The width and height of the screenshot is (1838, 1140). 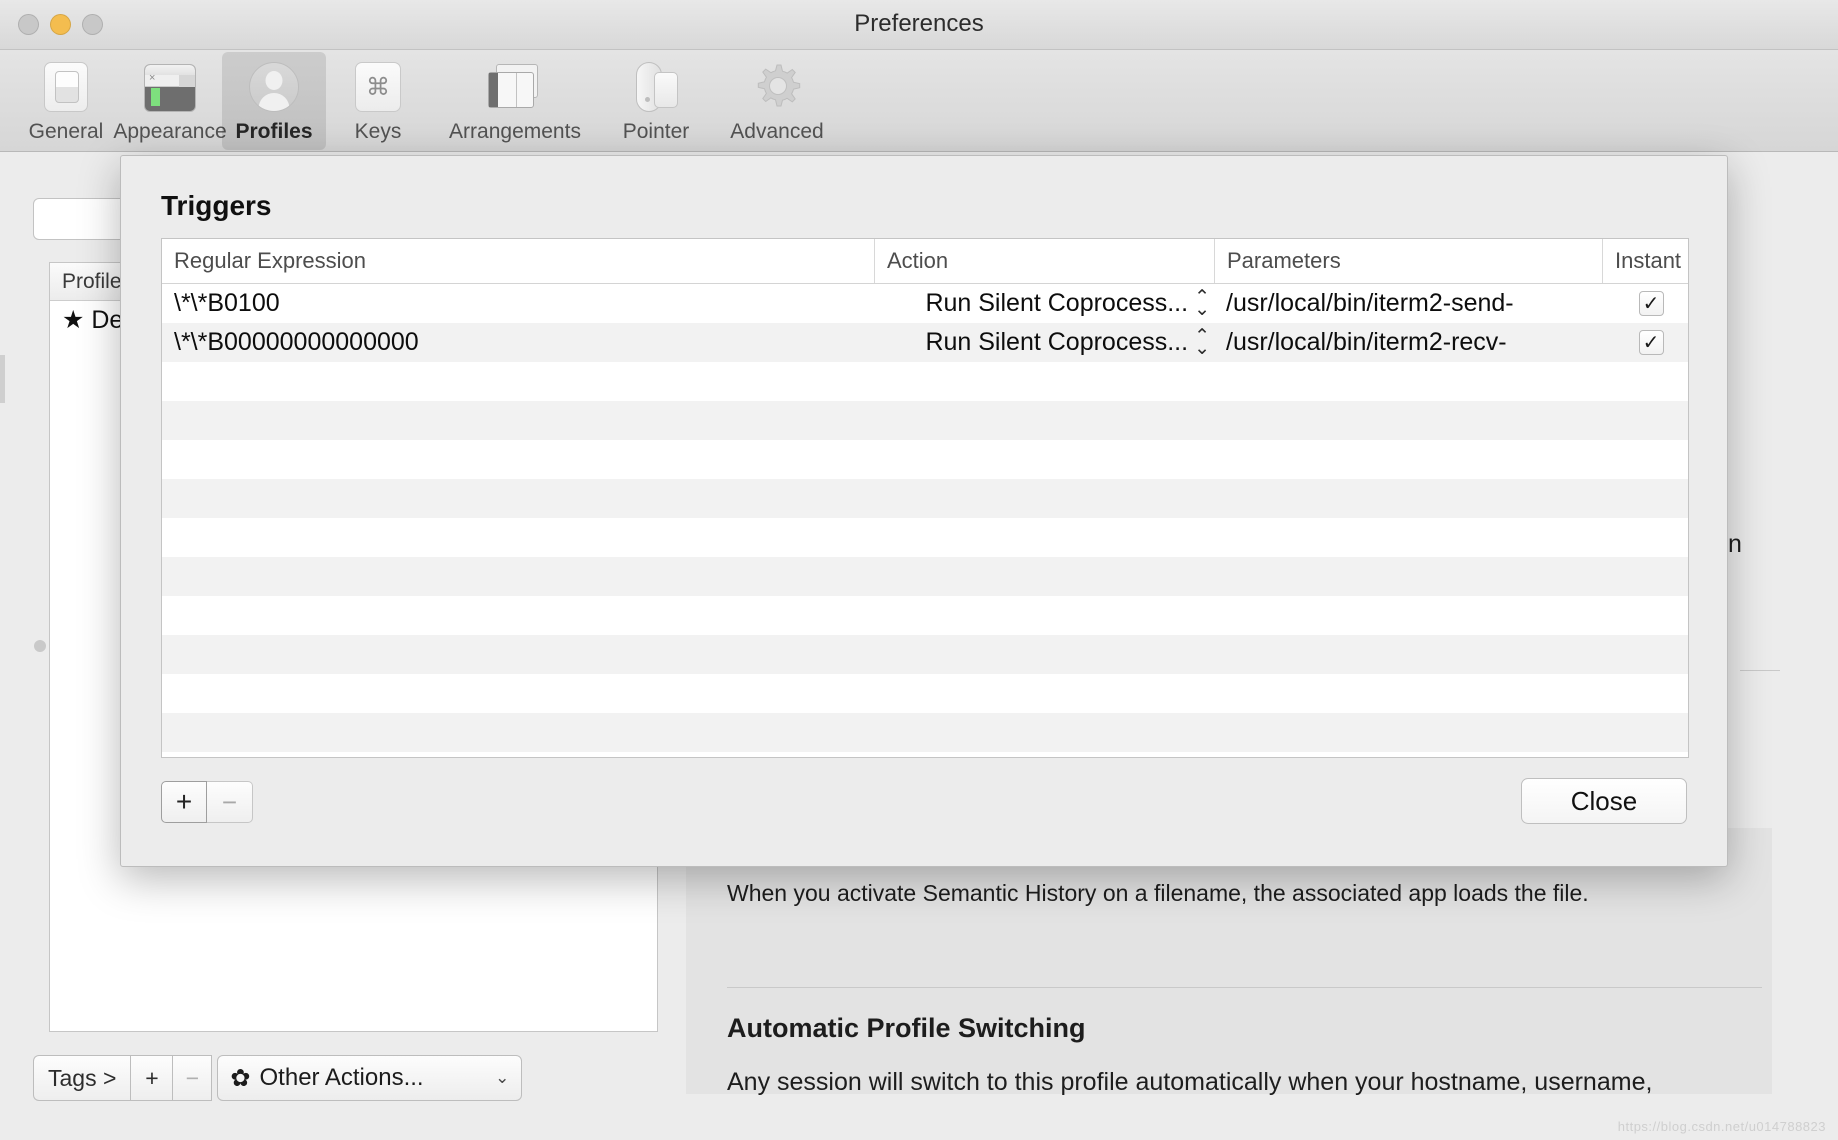 I want to click on terminal-window-icon, so click(x=170, y=87).